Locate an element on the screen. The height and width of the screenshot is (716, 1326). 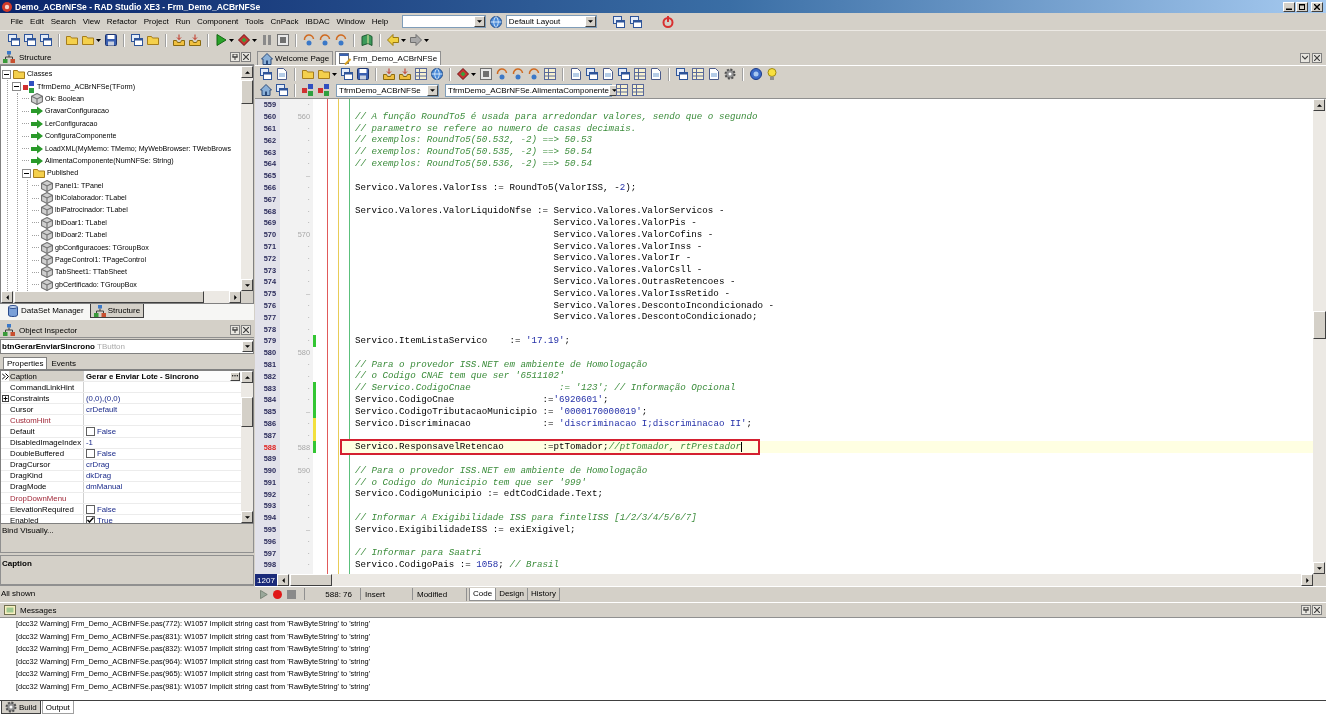
disc-icon is located at coordinates (756, 74).